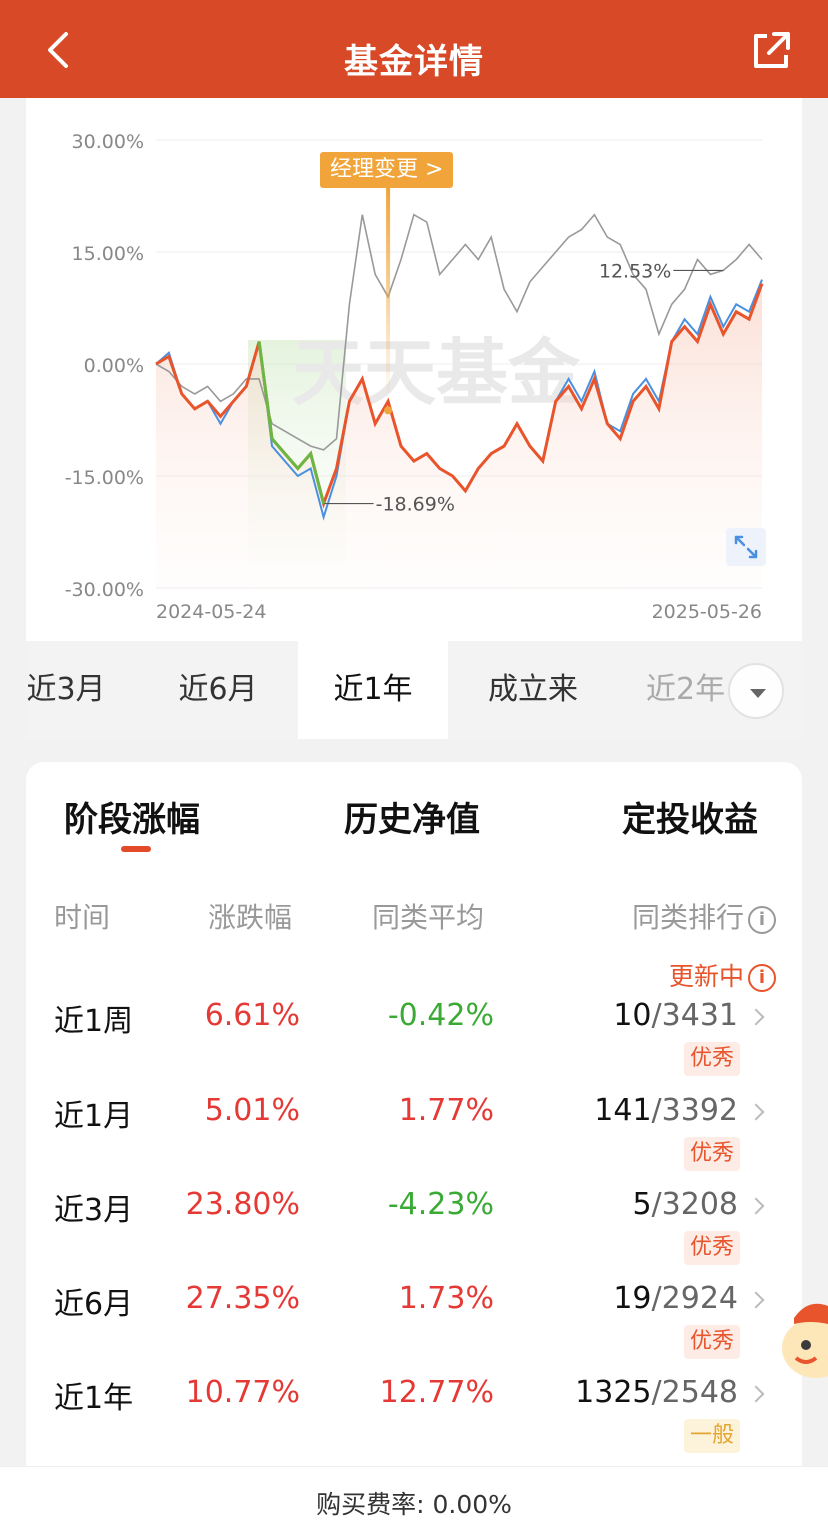 The image size is (828, 1535). What do you see at coordinates (242, 1204) in the screenshot?
I see `row-change-value: 23.80%` at bounding box center [242, 1204].